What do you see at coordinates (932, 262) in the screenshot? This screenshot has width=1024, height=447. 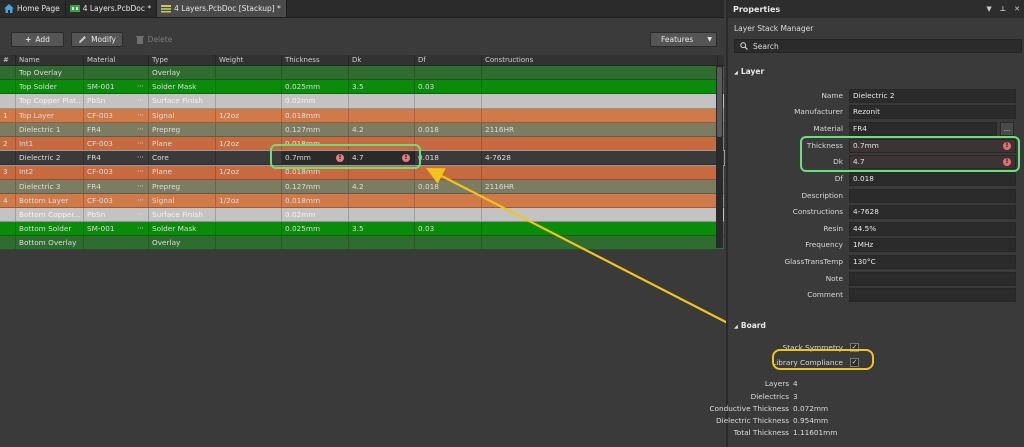 I see `property-field-glasstranstemp: 130°C` at bounding box center [932, 262].